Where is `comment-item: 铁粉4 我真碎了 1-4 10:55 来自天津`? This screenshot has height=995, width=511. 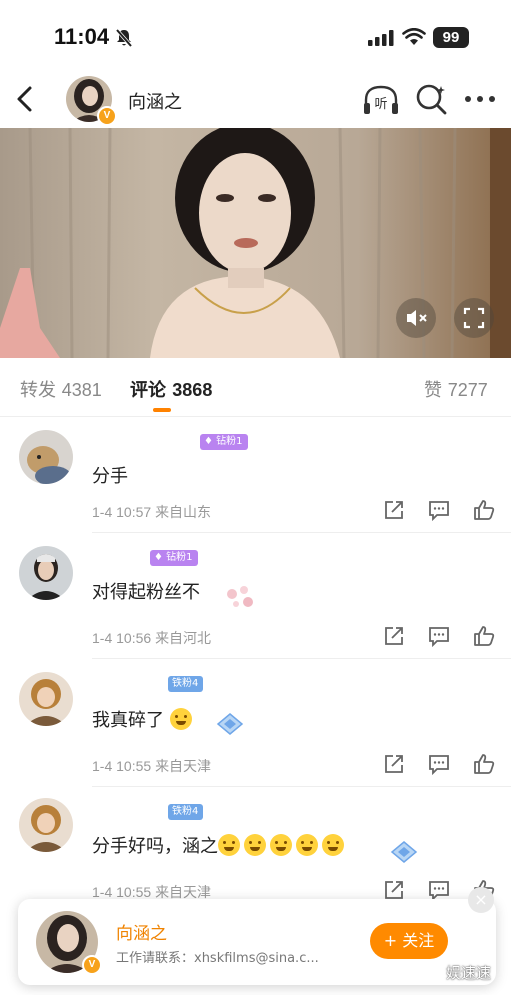
comment-item: 铁粉4 我真碎了 1-4 10:55 来自天津 is located at coordinates (255, 722).